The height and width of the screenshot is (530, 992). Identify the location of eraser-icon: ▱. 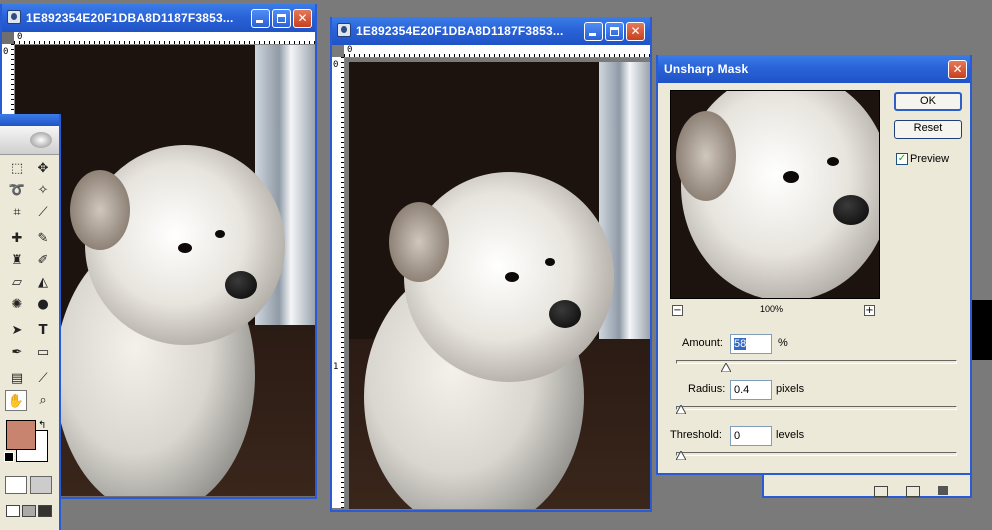
(17, 282).